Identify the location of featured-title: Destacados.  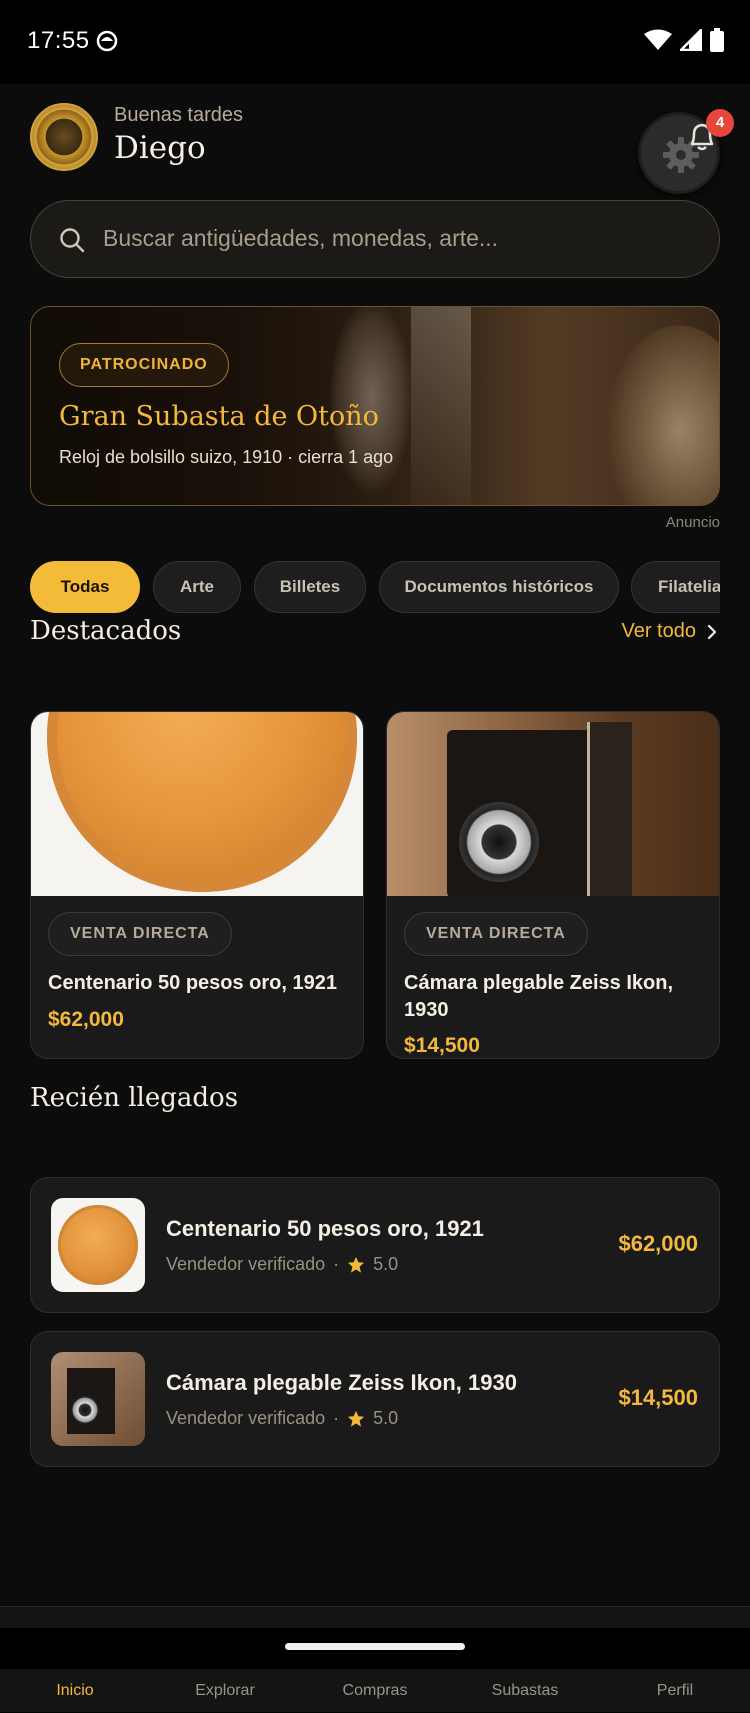
(106, 631).